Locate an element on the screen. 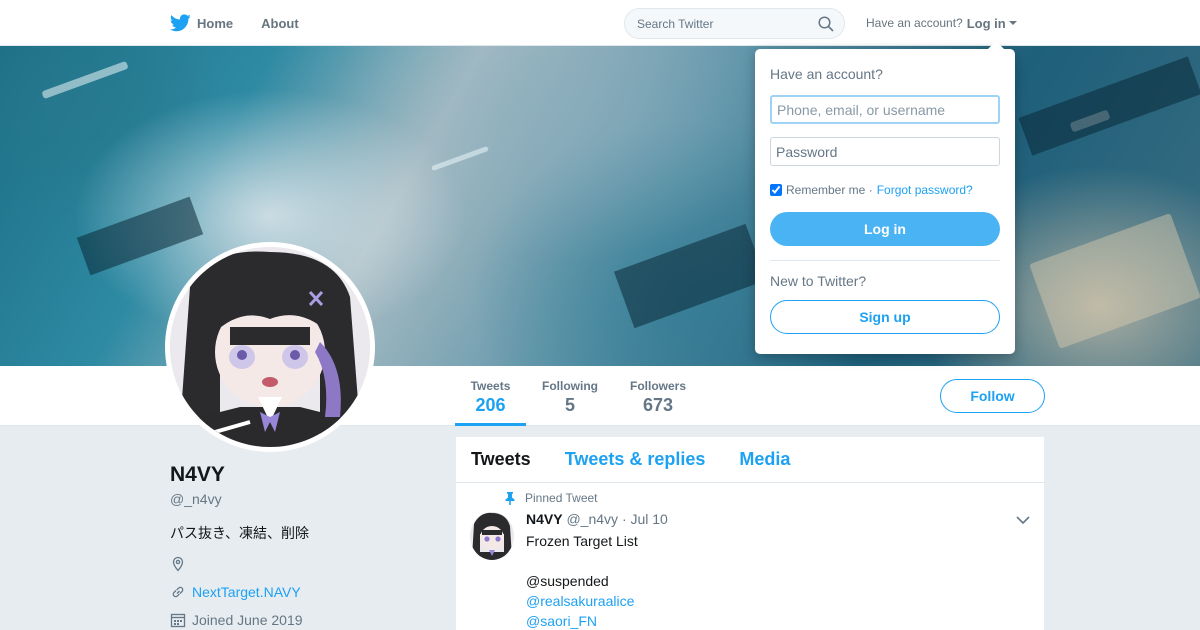 The image size is (1200, 630). follow-button: Follow is located at coordinates (992, 396).